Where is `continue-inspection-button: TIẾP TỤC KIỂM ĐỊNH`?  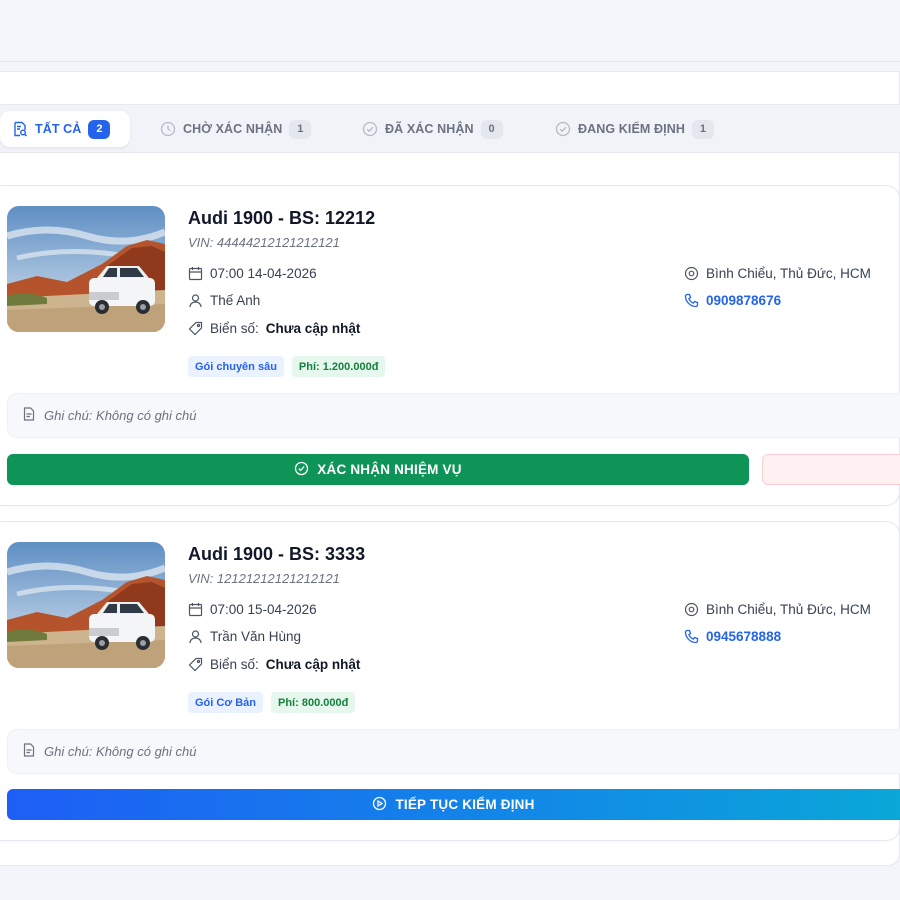 continue-inspection-button: TIẾP TỤC KIỂM ĐỊNH is located at coordinates (453, 804).